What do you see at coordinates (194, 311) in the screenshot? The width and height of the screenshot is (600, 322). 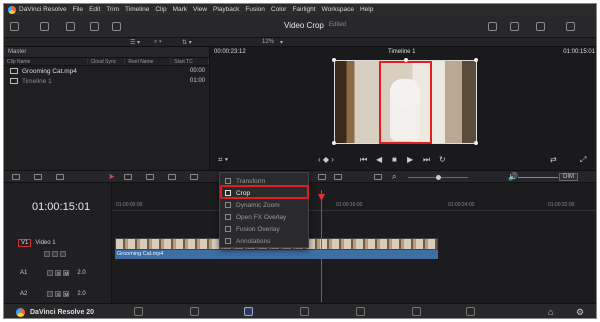 I see `cut-page-icon` at bounding box center [194, 311].